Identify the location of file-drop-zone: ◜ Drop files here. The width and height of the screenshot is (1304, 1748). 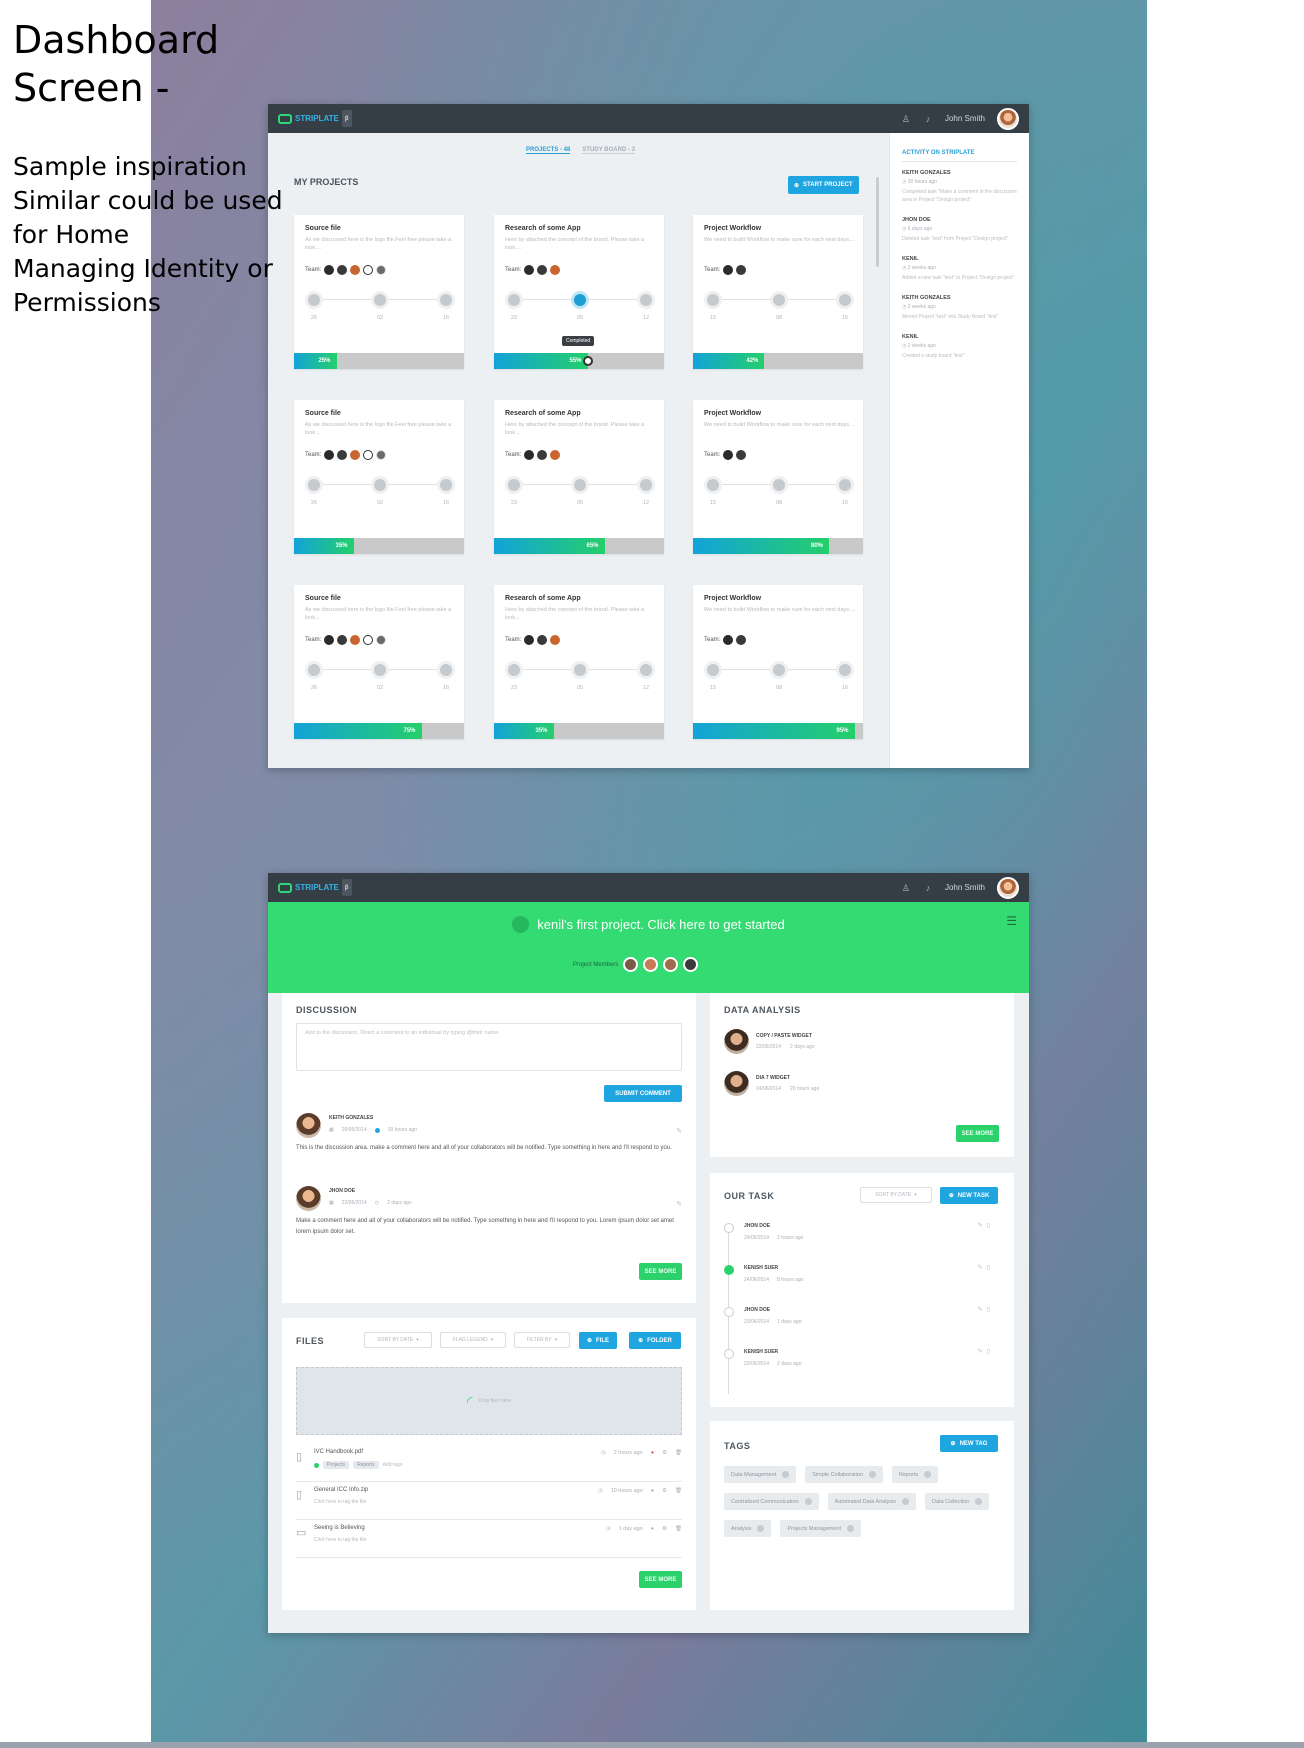
(489, 1401).